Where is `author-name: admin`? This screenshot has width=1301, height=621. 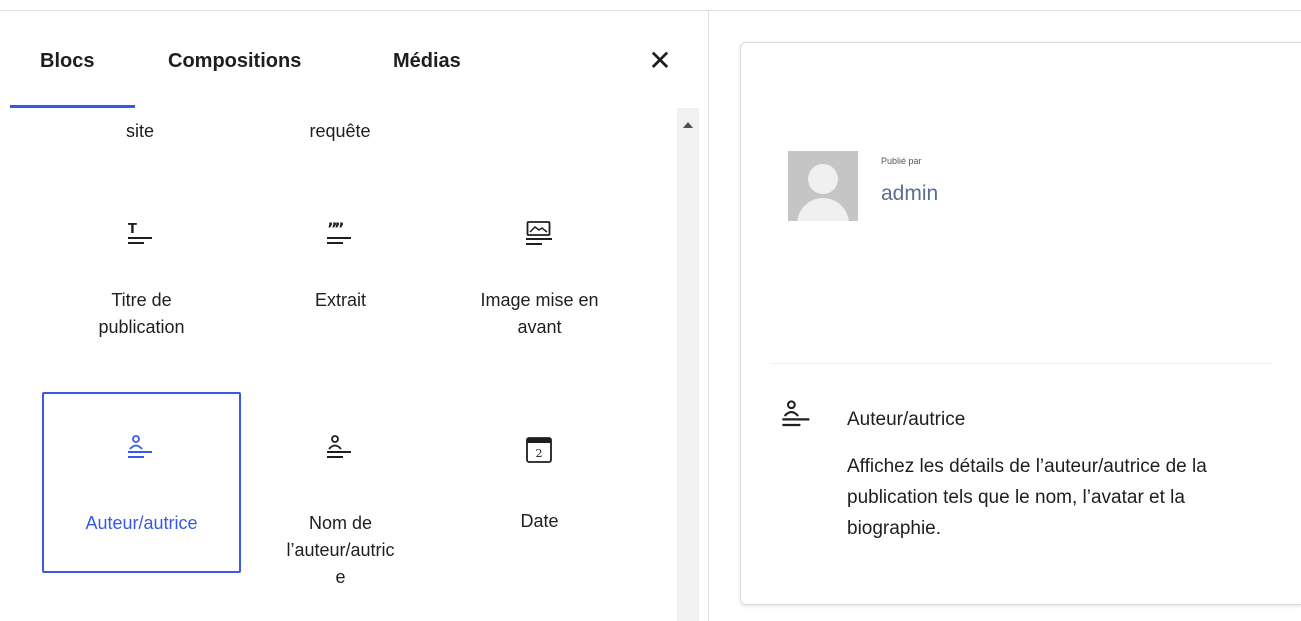
author-name: admin is located at coordinates (910, 193).